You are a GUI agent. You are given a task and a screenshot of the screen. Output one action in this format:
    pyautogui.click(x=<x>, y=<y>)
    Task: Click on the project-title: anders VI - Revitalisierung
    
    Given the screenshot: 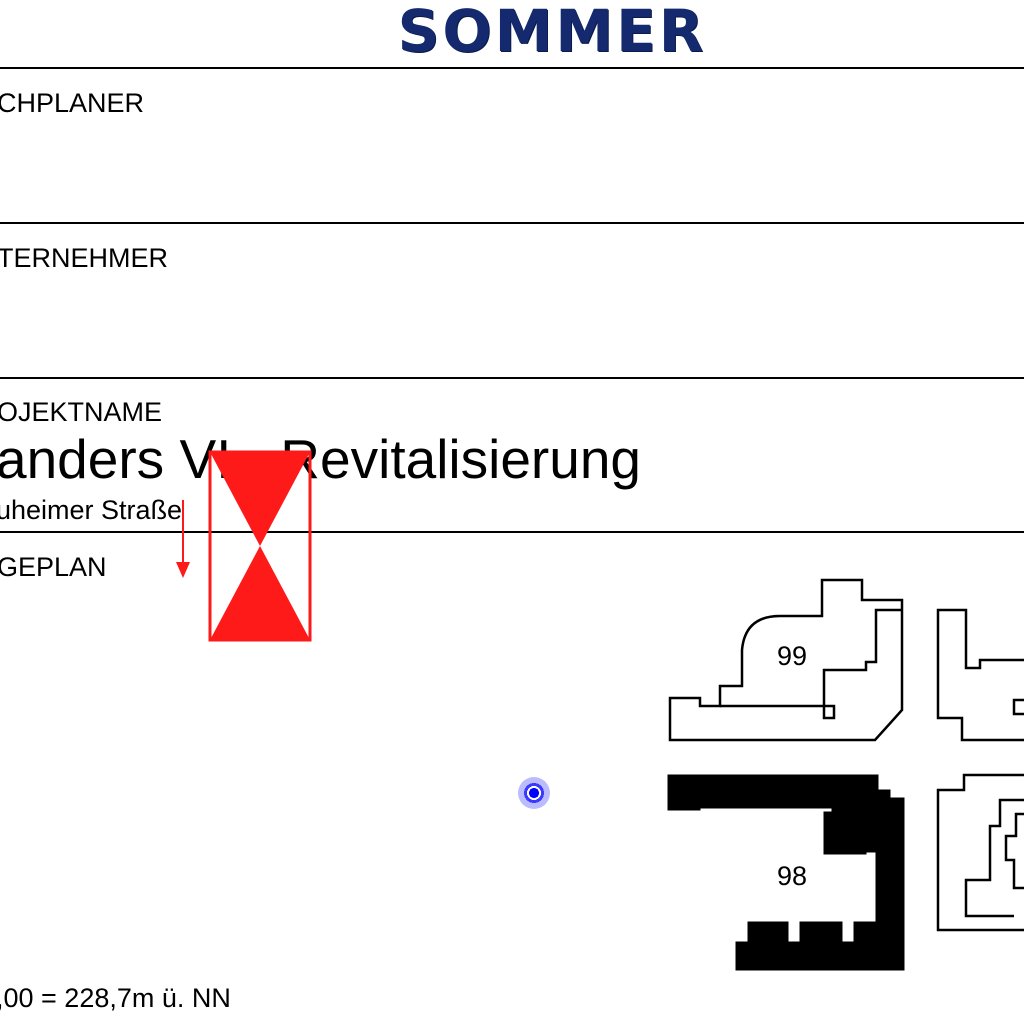 What is the action you would take?
    pyautogui.click(x=321, y=459)
    